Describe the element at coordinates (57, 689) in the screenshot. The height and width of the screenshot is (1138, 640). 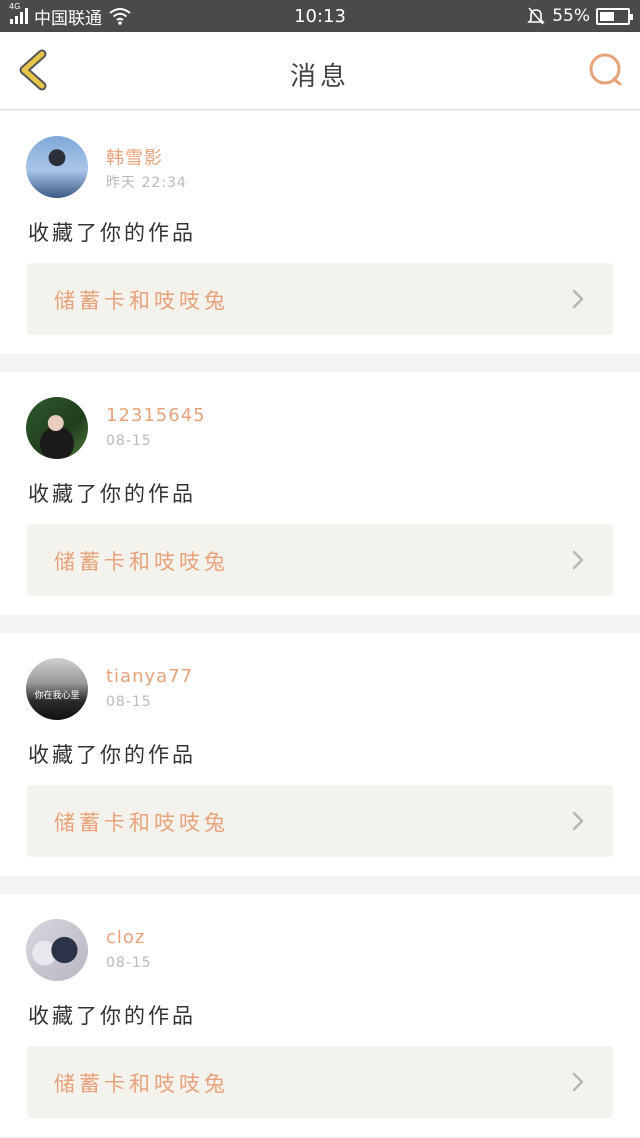
I see `avatar: 你在我心里` at that location.